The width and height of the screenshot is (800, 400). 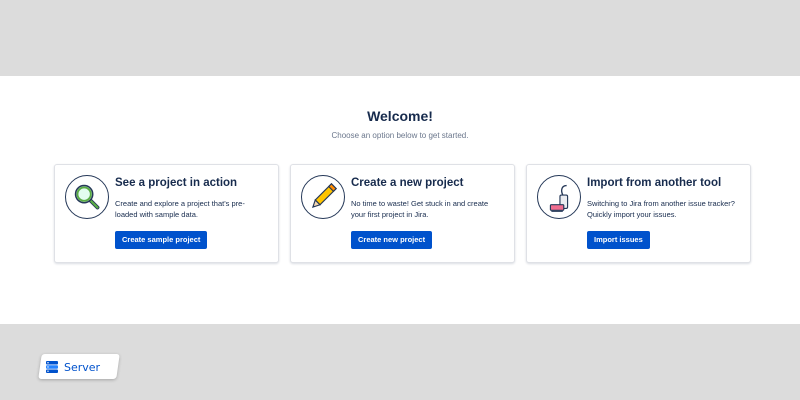 What do you see at coordinates (392, 240) in the screenshot?
I see `create-new-project-button: Create new project` at bounding box center [392, 240].